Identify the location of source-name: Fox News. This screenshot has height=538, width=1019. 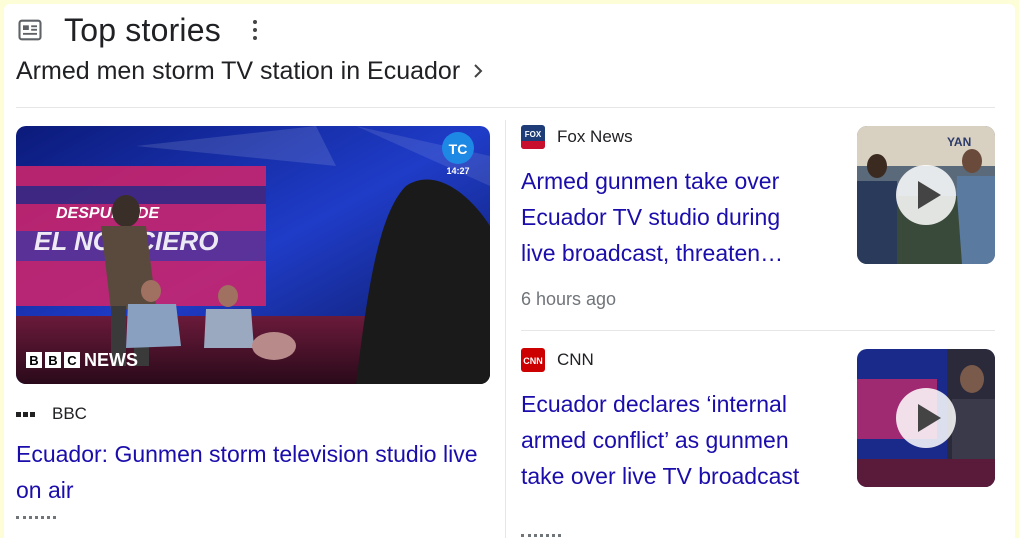
(595, 136).